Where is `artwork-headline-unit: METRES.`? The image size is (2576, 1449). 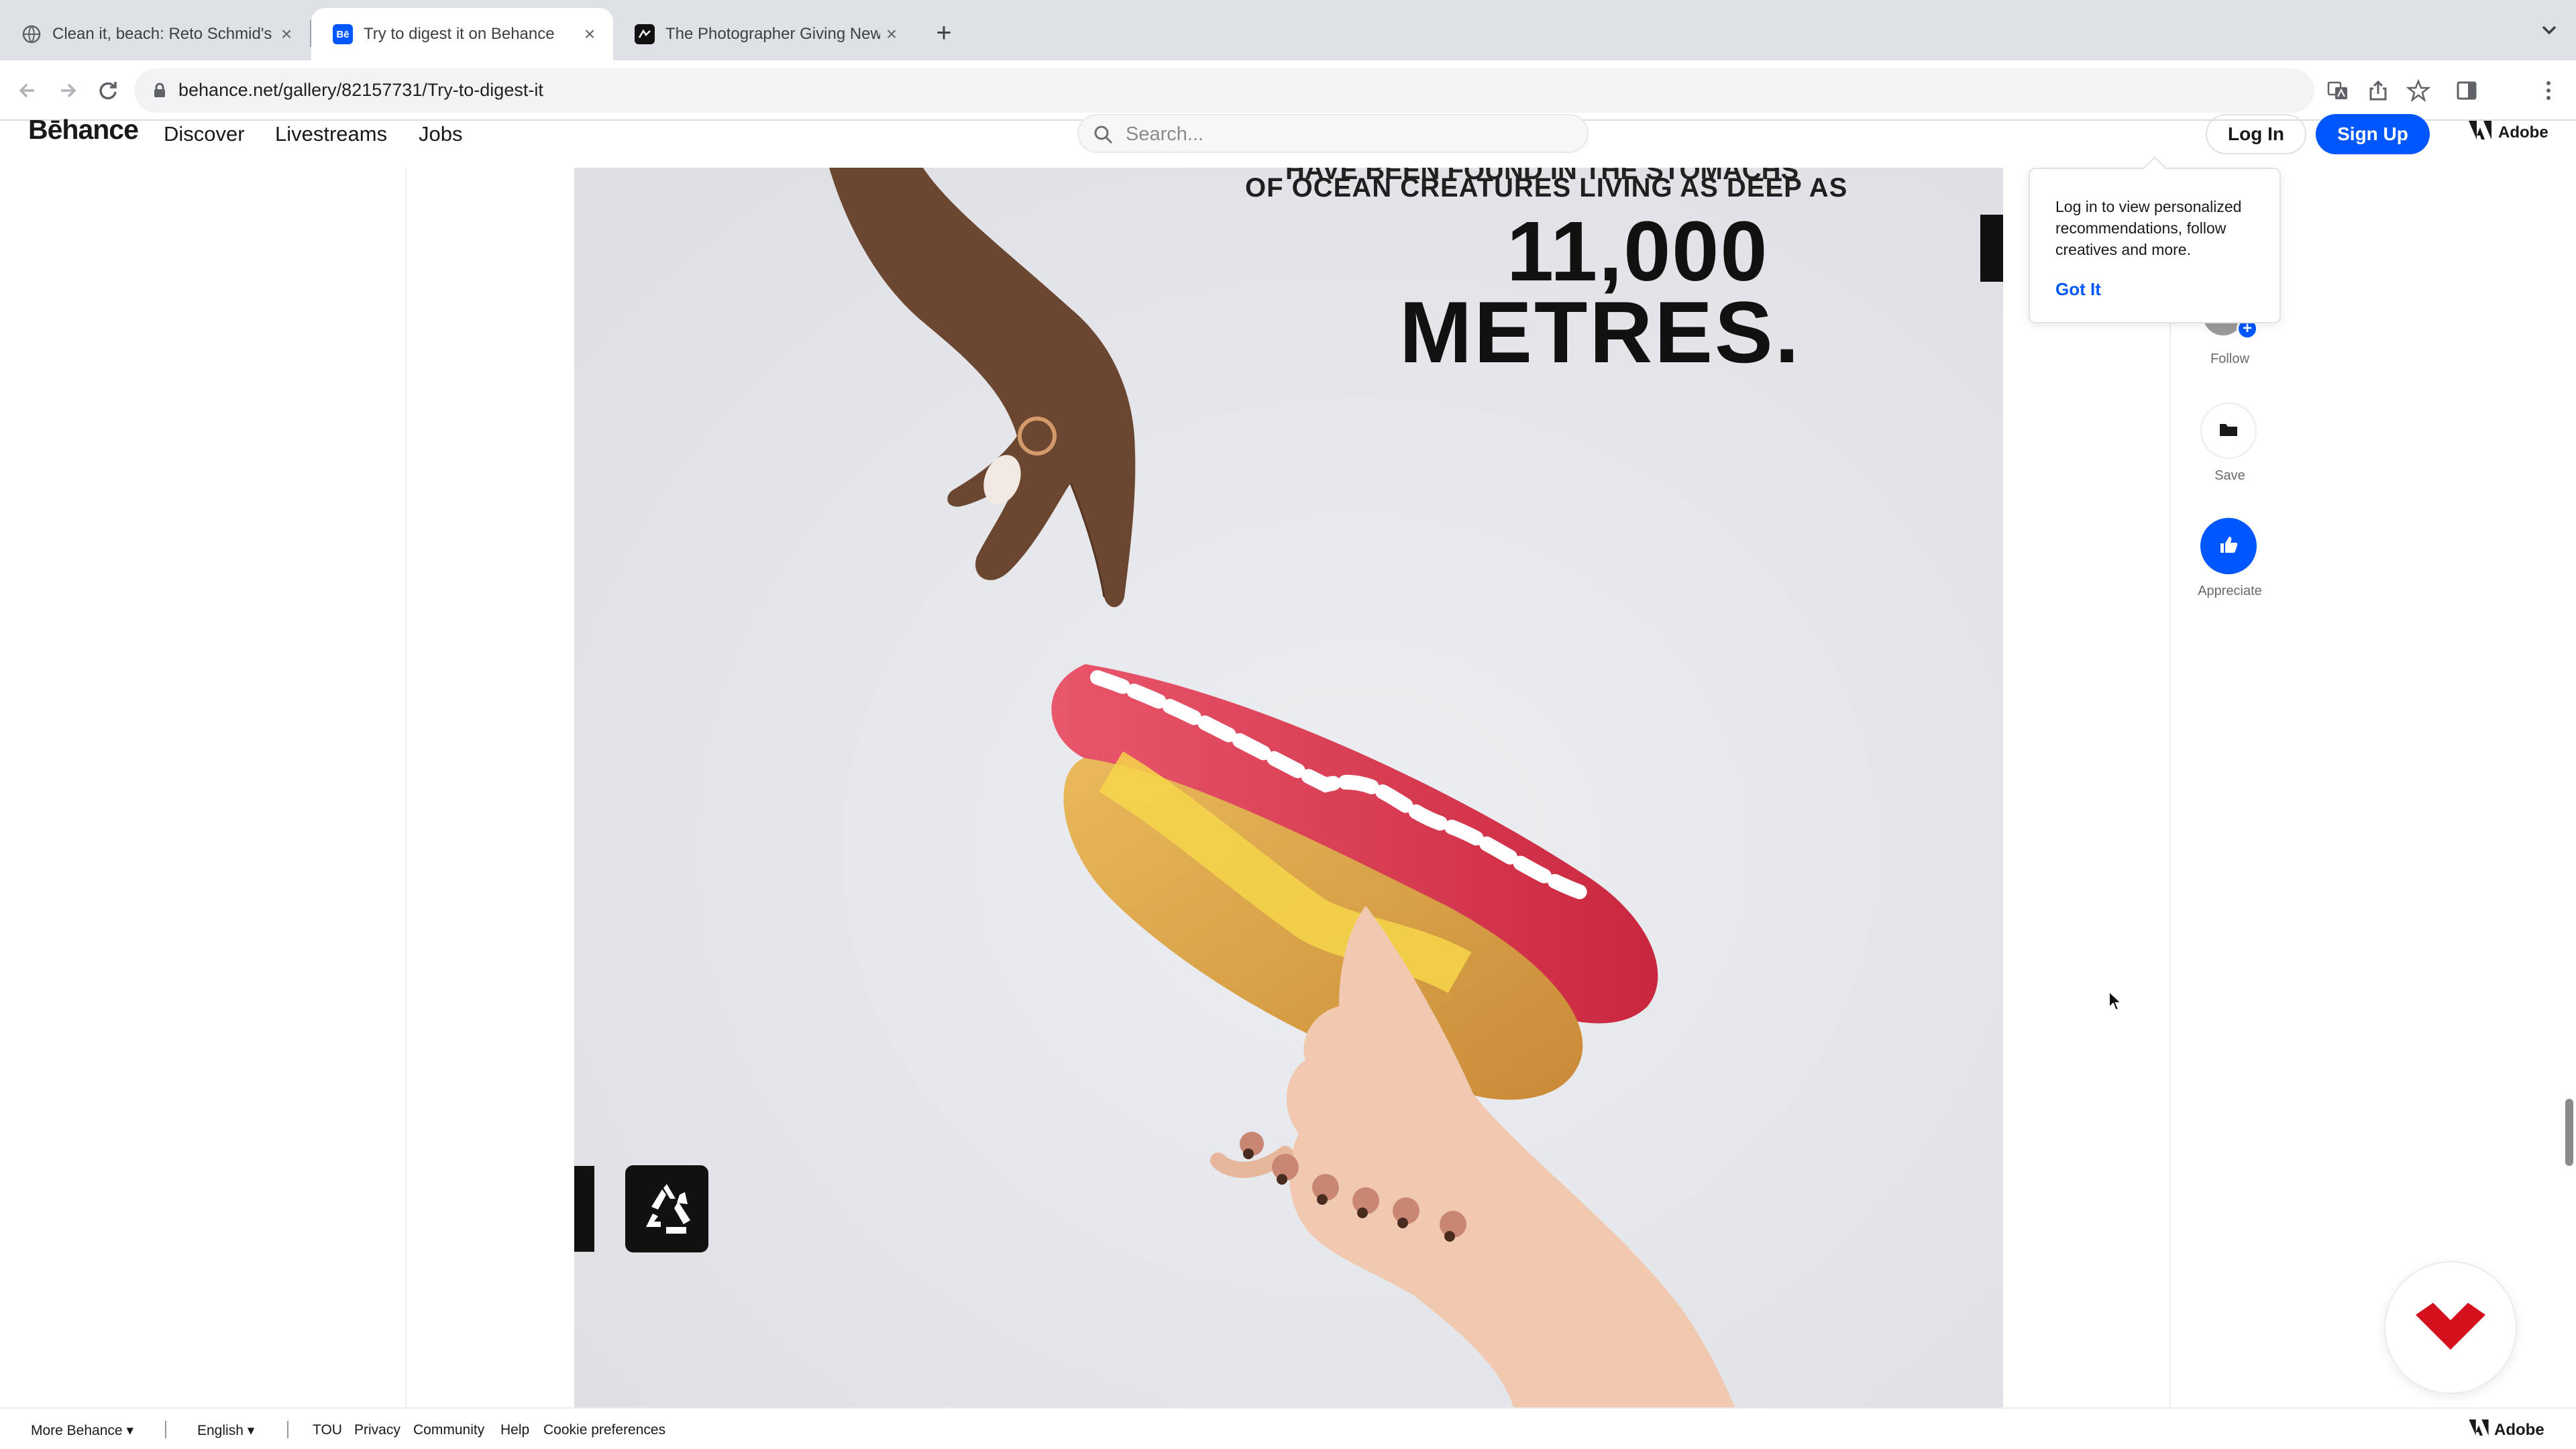 artwork-headline-unit: METRES. is located at coordinates (1600, 332).